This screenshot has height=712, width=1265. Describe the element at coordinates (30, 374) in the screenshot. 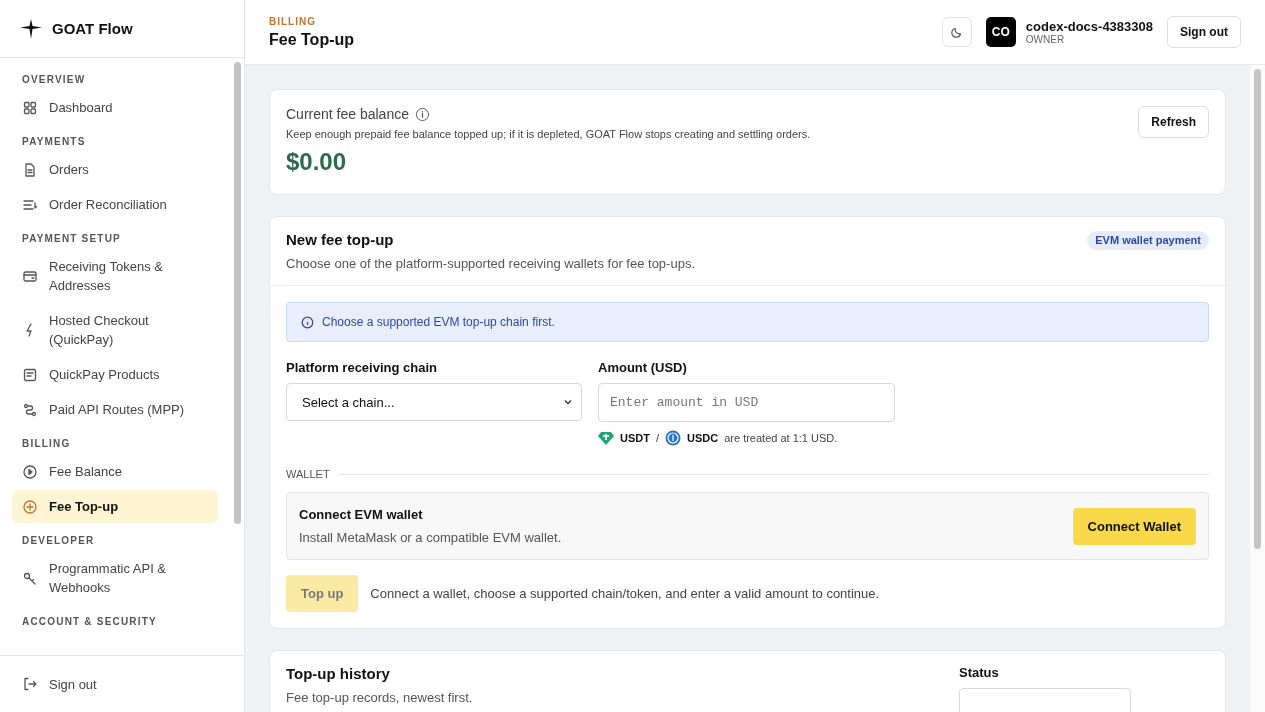

I see `card-icon` at that location.